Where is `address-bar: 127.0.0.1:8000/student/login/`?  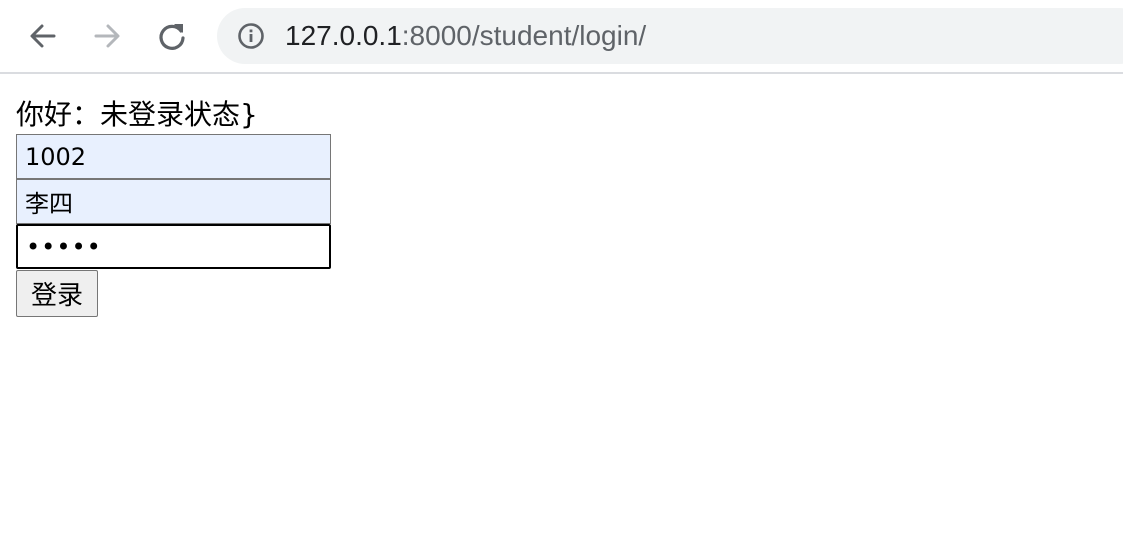 address-bar: 127.0.0.1:8000/student/login/ is located at coordinates (670, 36).